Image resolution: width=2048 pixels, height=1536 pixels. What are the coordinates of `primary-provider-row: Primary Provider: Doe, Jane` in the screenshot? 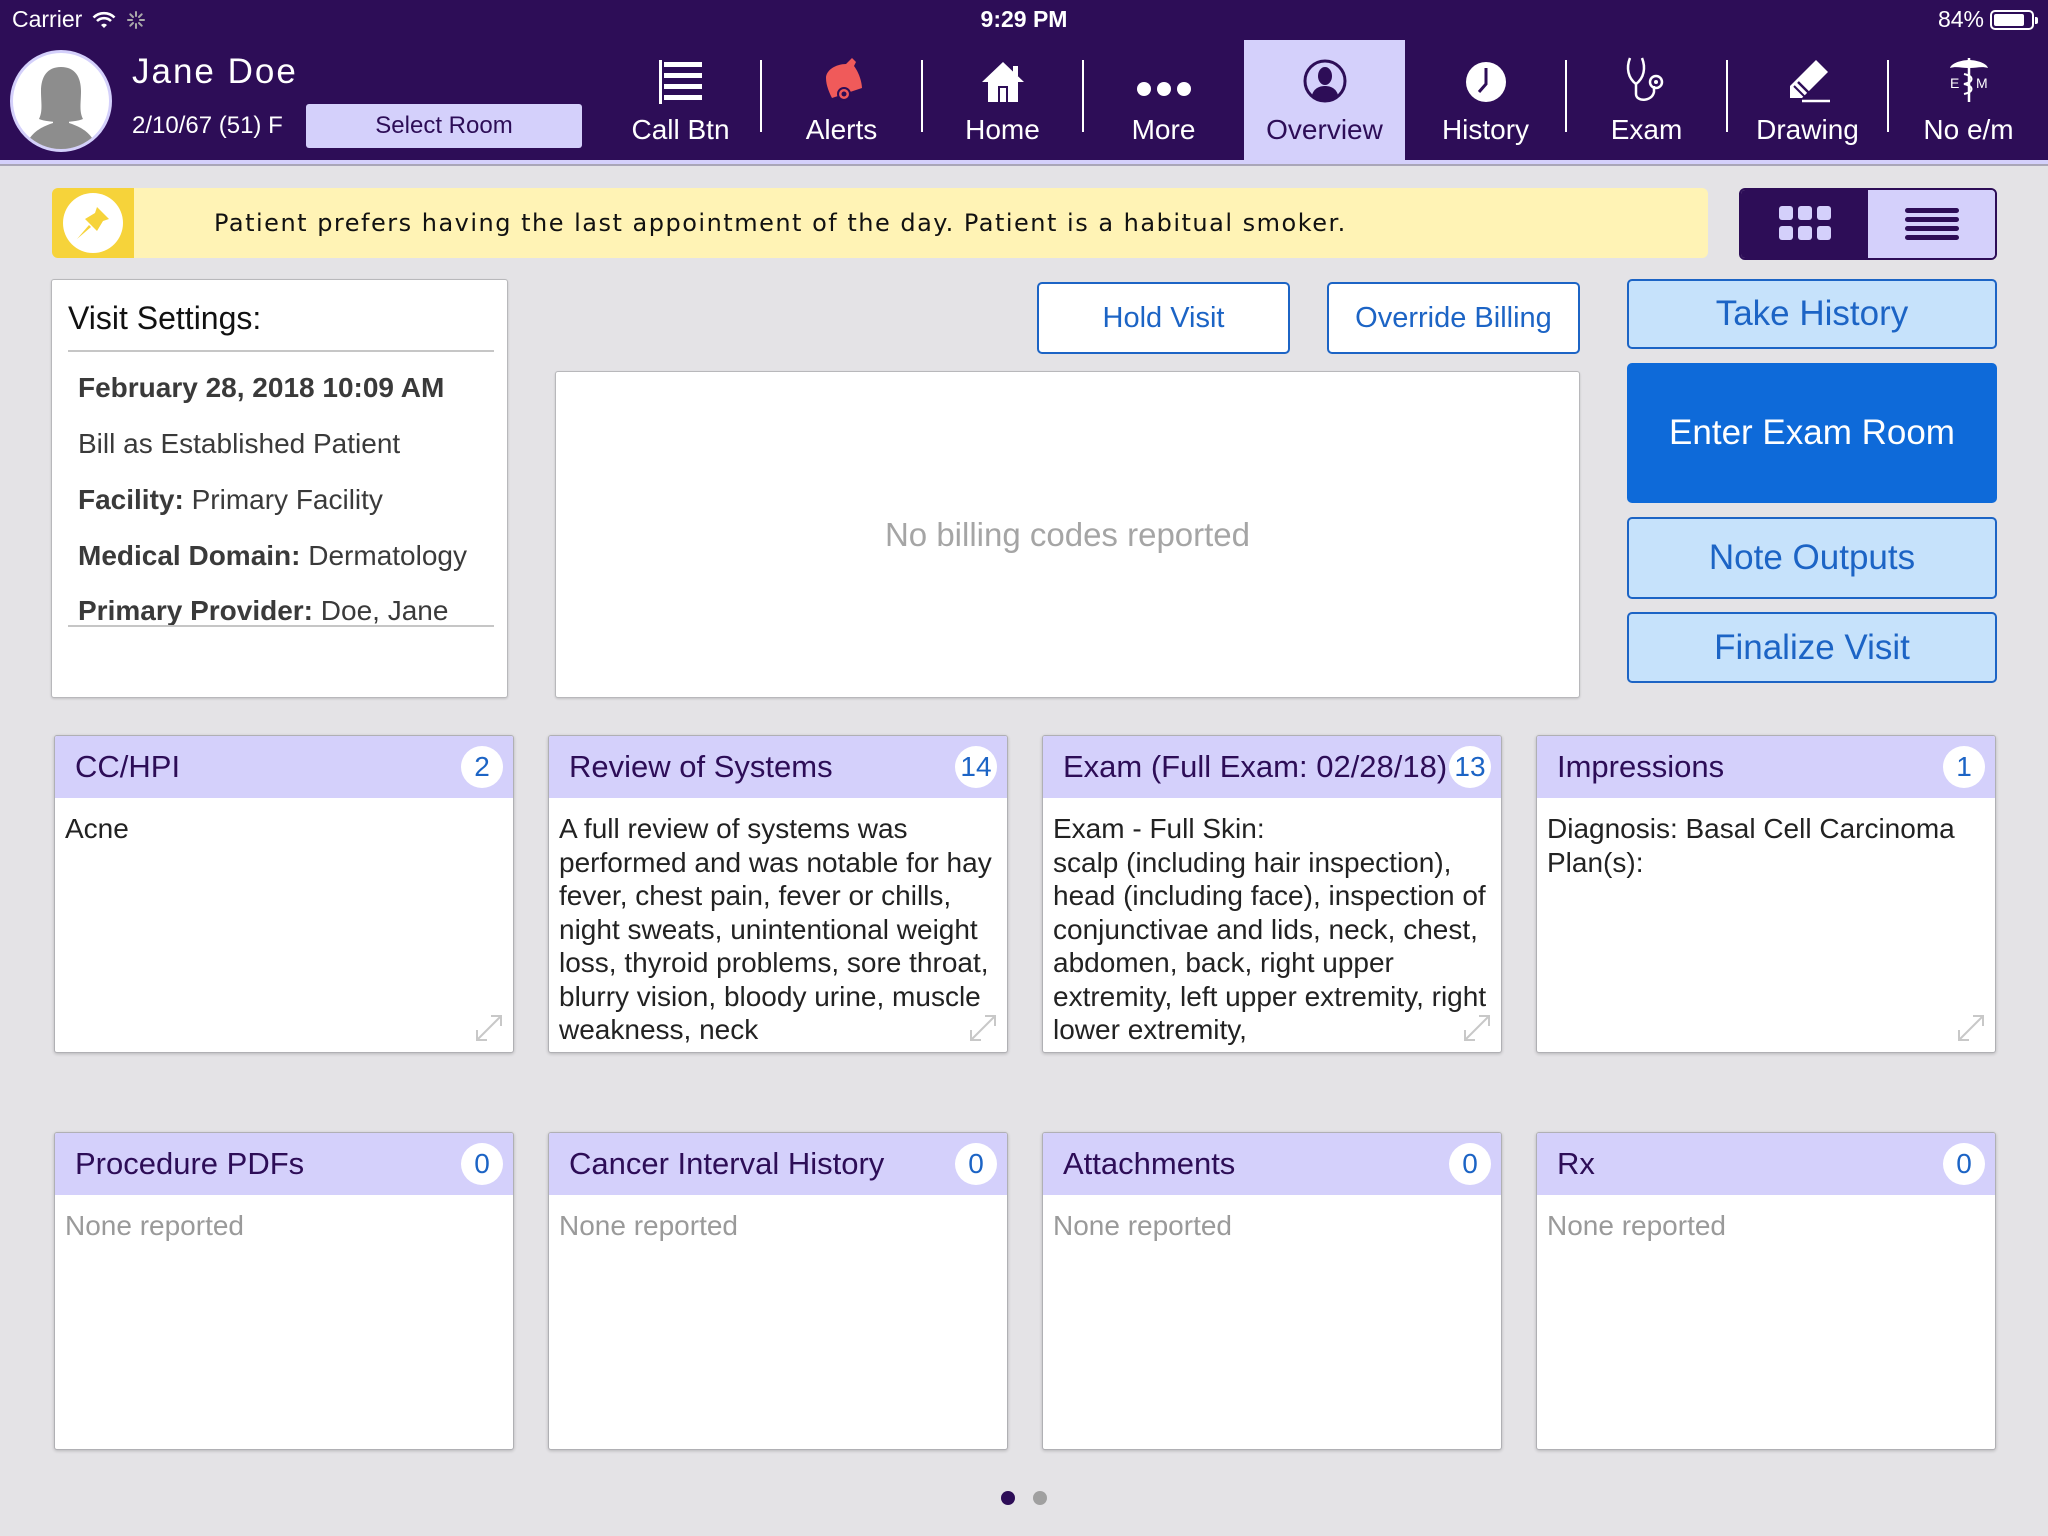 It's located at (263, 611).